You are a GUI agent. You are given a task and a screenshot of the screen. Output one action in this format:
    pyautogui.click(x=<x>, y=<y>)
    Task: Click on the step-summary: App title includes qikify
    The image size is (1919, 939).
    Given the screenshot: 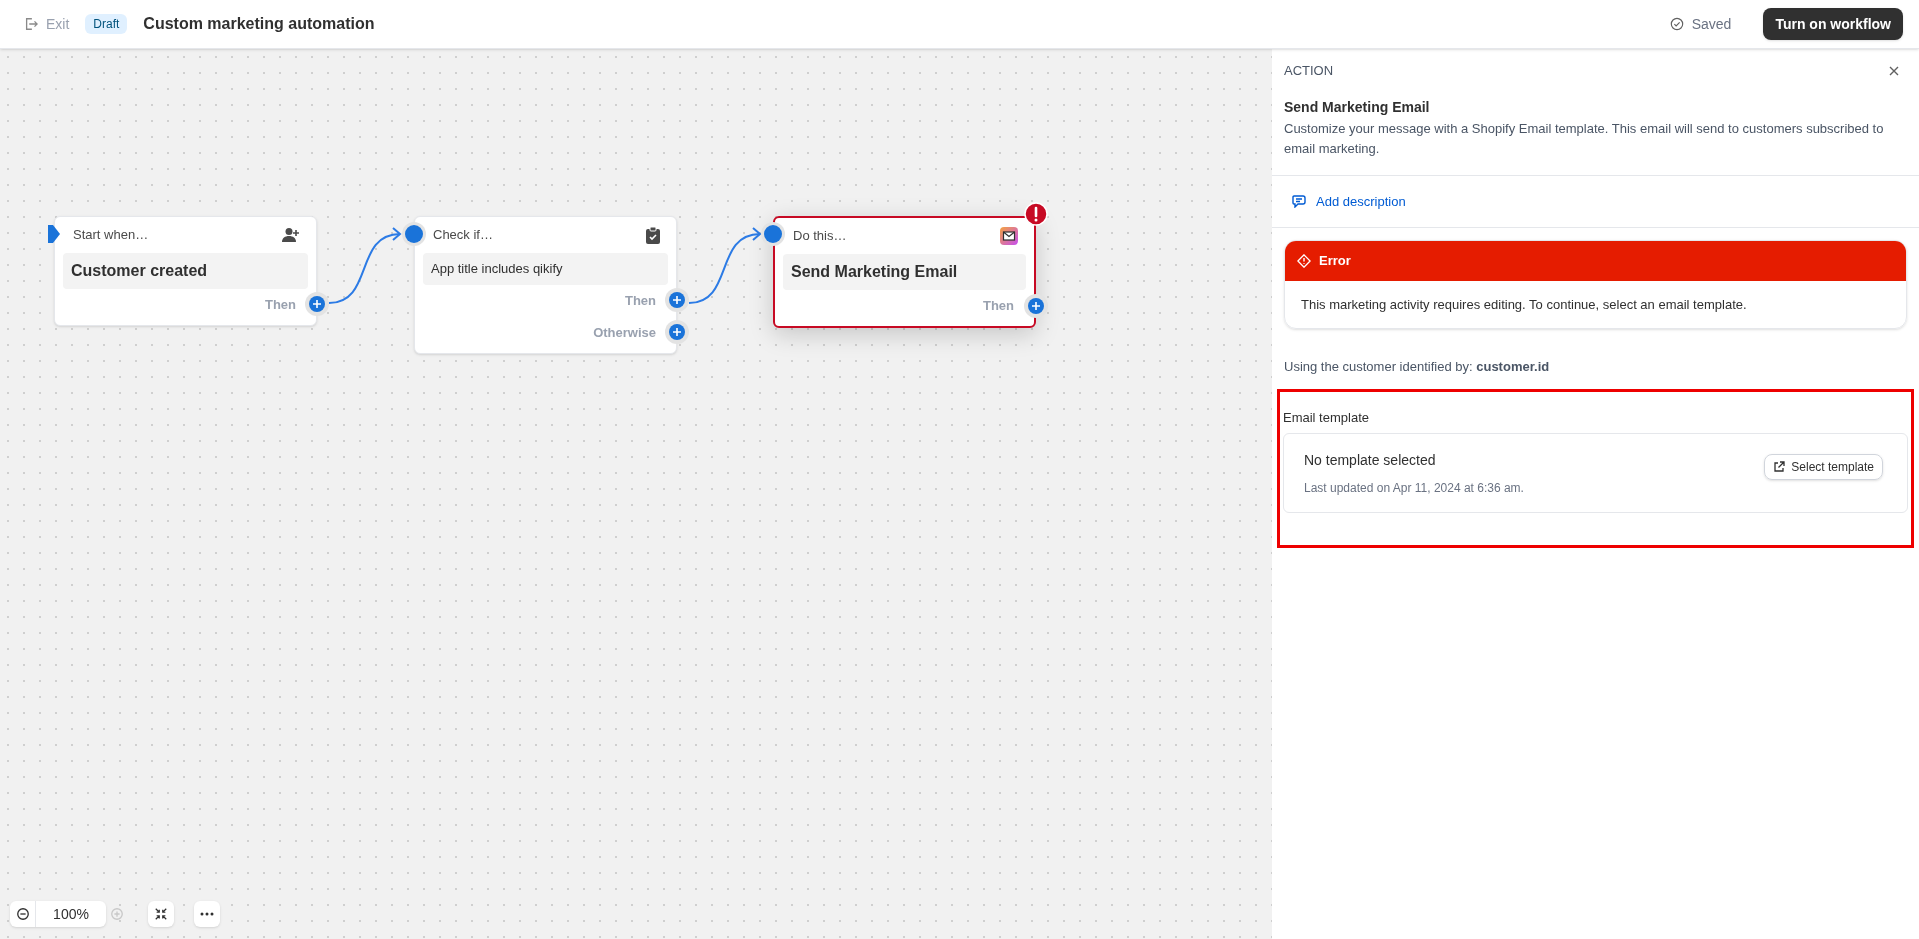 What is the action you would take?
    pyautogui.click(x=545, y=269)
    